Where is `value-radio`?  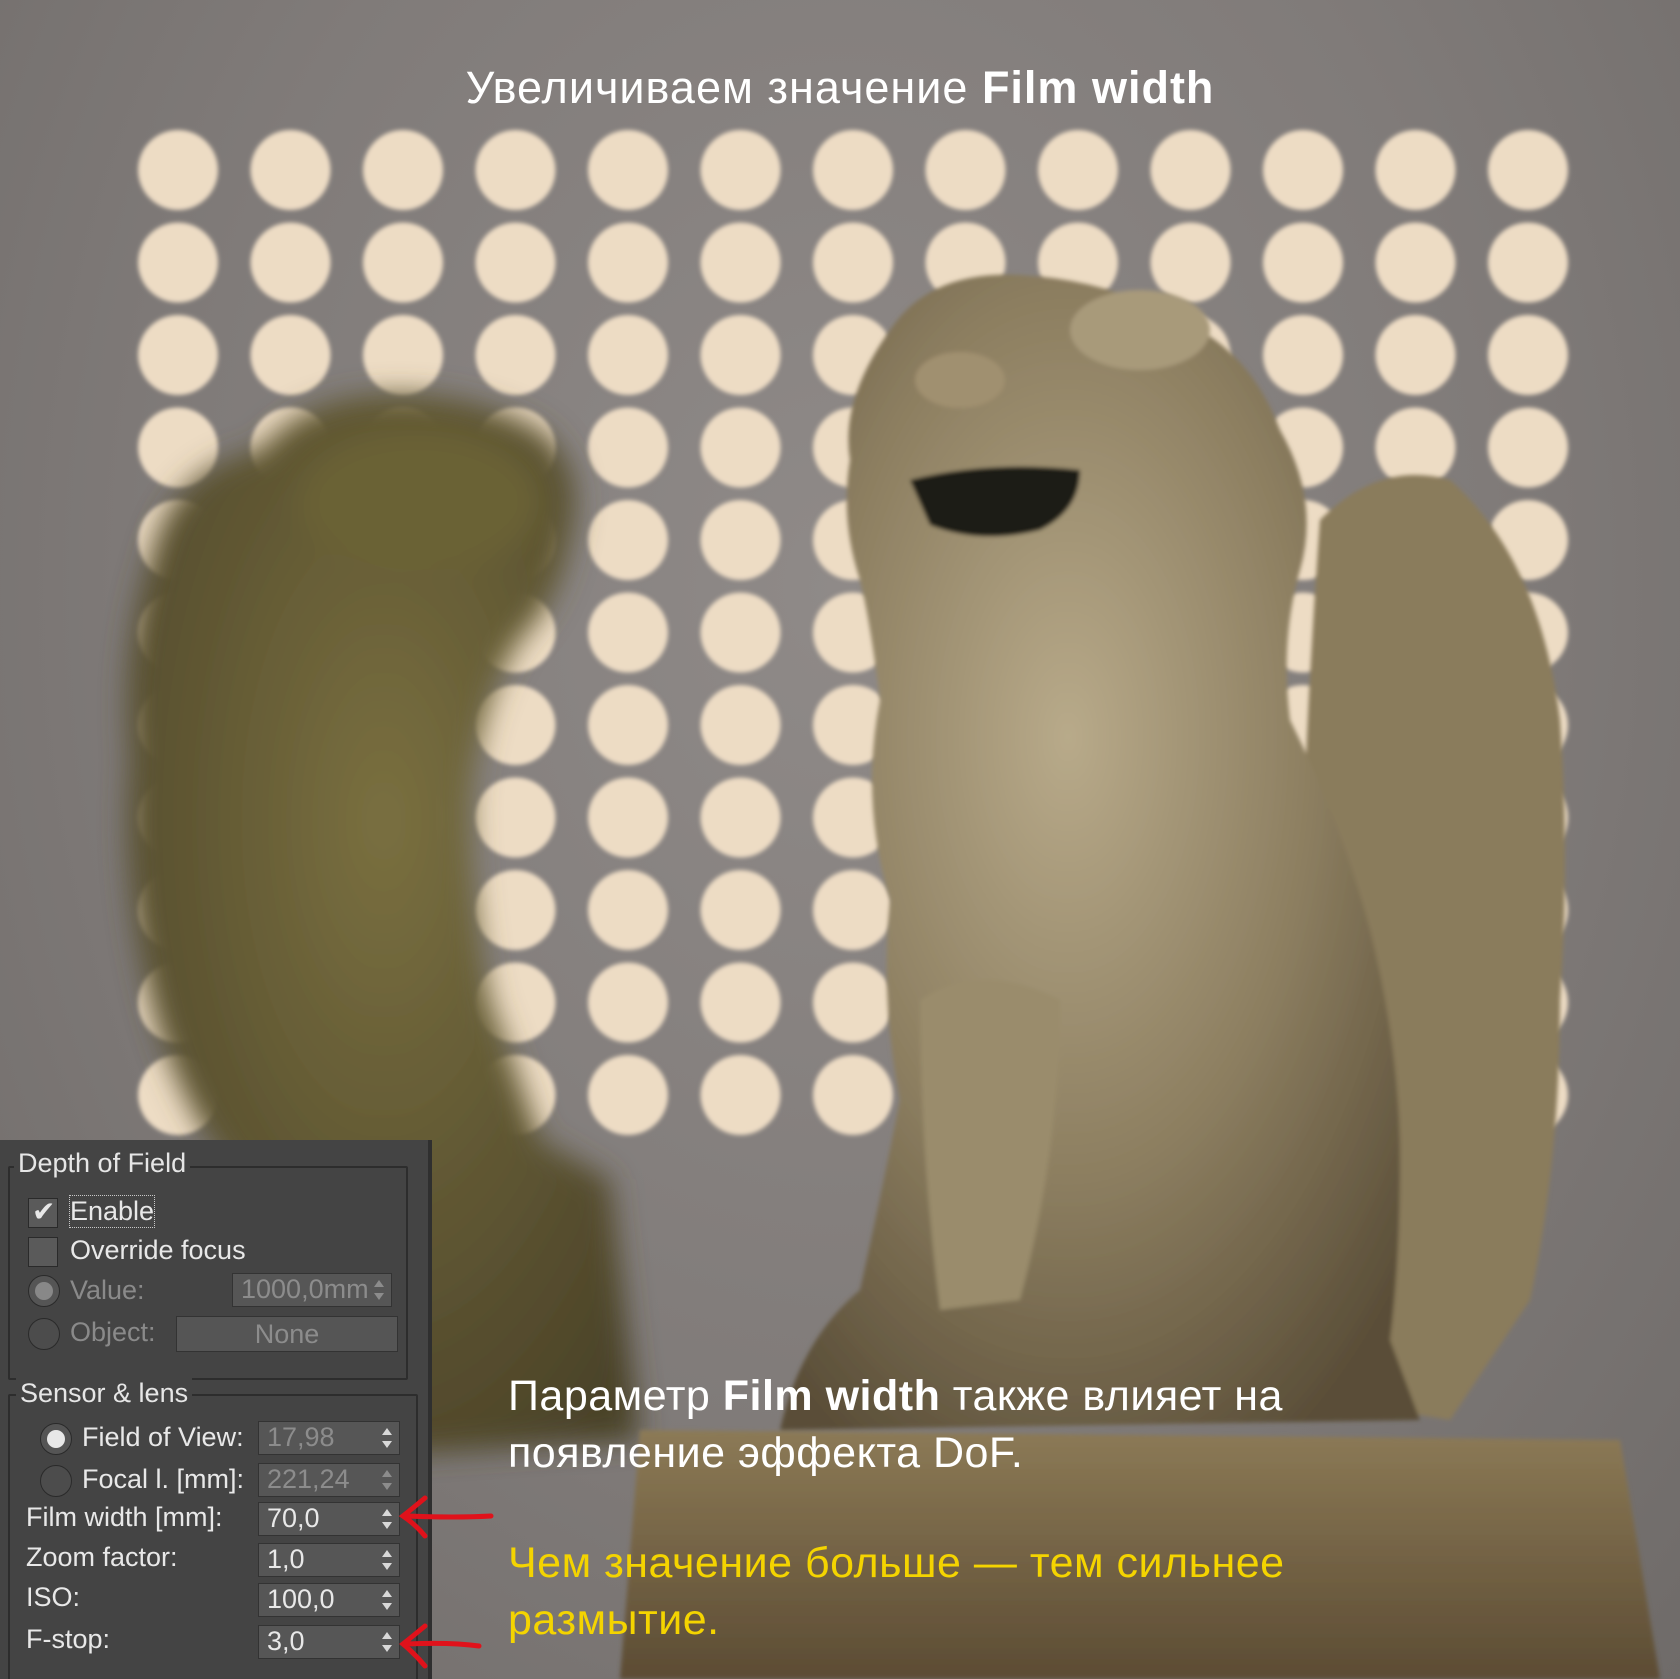
value-radio is located at coordinates (44, 1291).